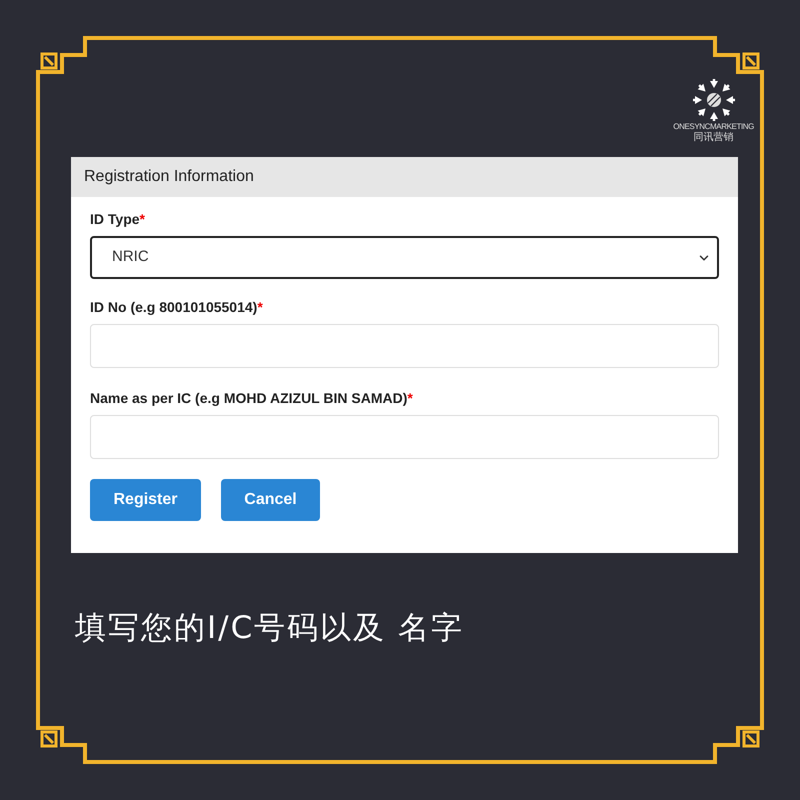 The image size is (800, 800). Describe the element at coordinates (115, 219) in the screenshot. I see `field-label: ID Type` at that location.